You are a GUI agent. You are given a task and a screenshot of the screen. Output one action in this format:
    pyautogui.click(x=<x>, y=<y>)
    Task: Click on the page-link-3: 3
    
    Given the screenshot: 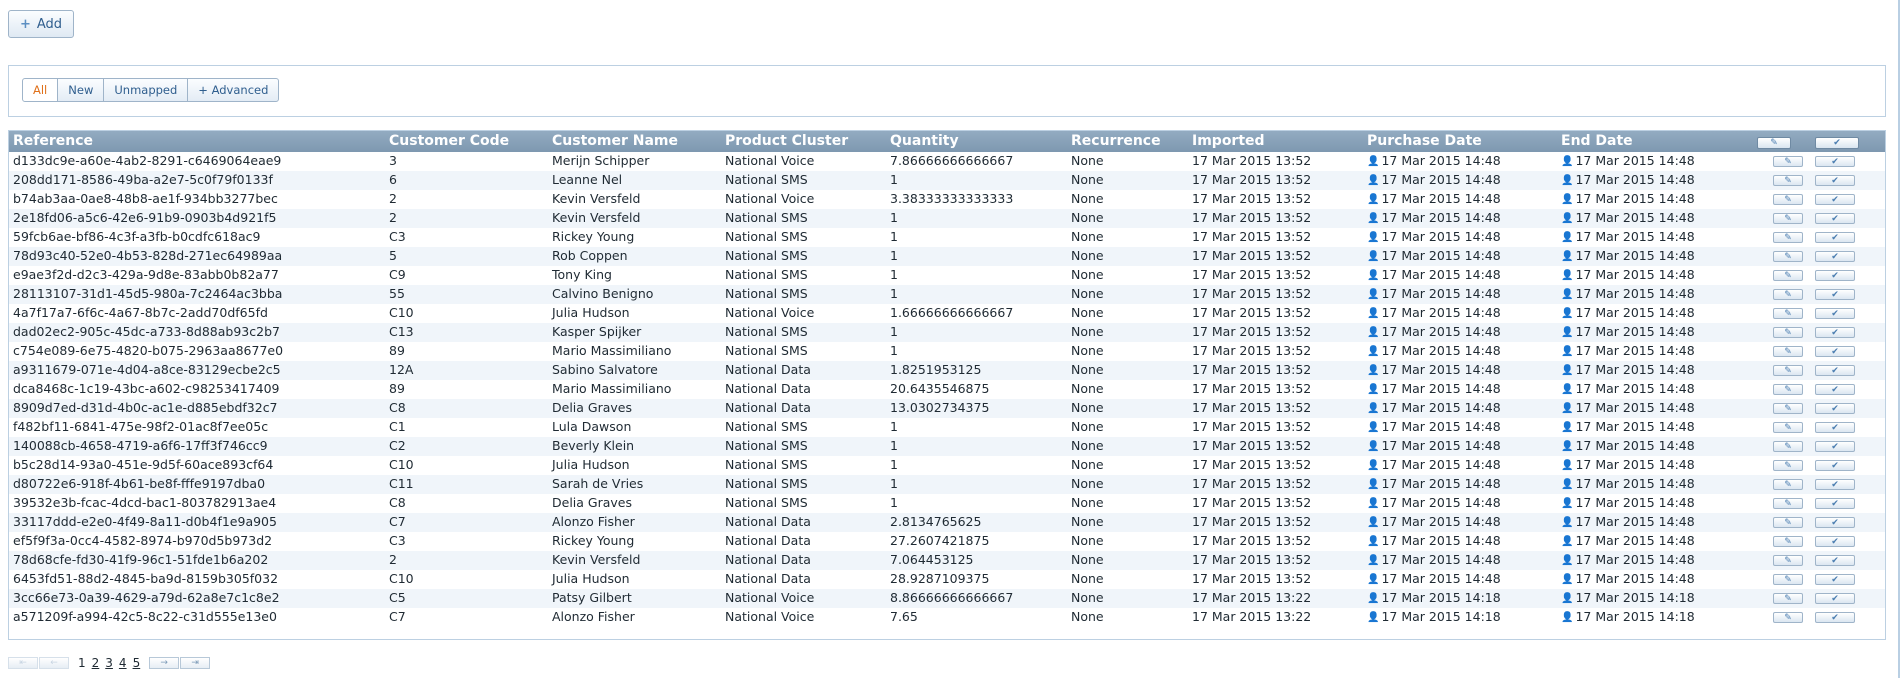 What is the action you would take?
    pyautogui.click(x=109, y=663)
    